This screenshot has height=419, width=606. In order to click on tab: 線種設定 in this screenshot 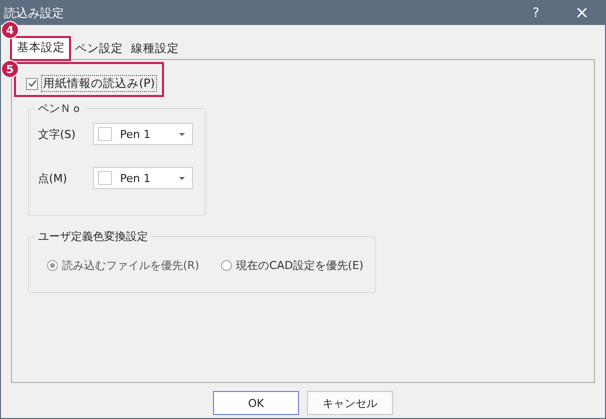, I will do `click(155, 49)`.